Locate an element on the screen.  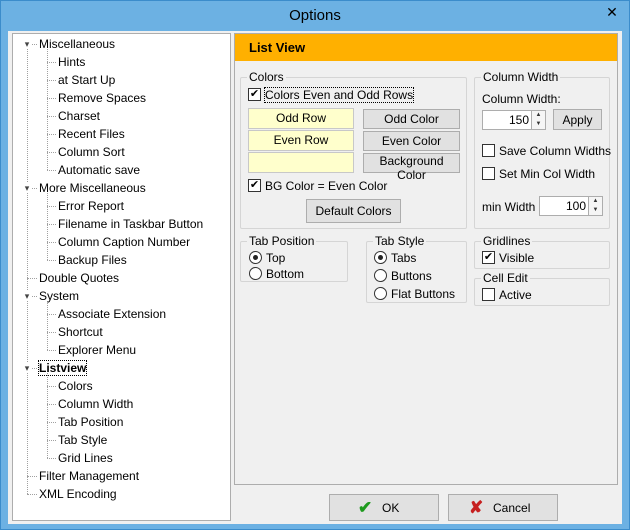
tree-item: Remove Spaces is located at coordinates (102, 98).